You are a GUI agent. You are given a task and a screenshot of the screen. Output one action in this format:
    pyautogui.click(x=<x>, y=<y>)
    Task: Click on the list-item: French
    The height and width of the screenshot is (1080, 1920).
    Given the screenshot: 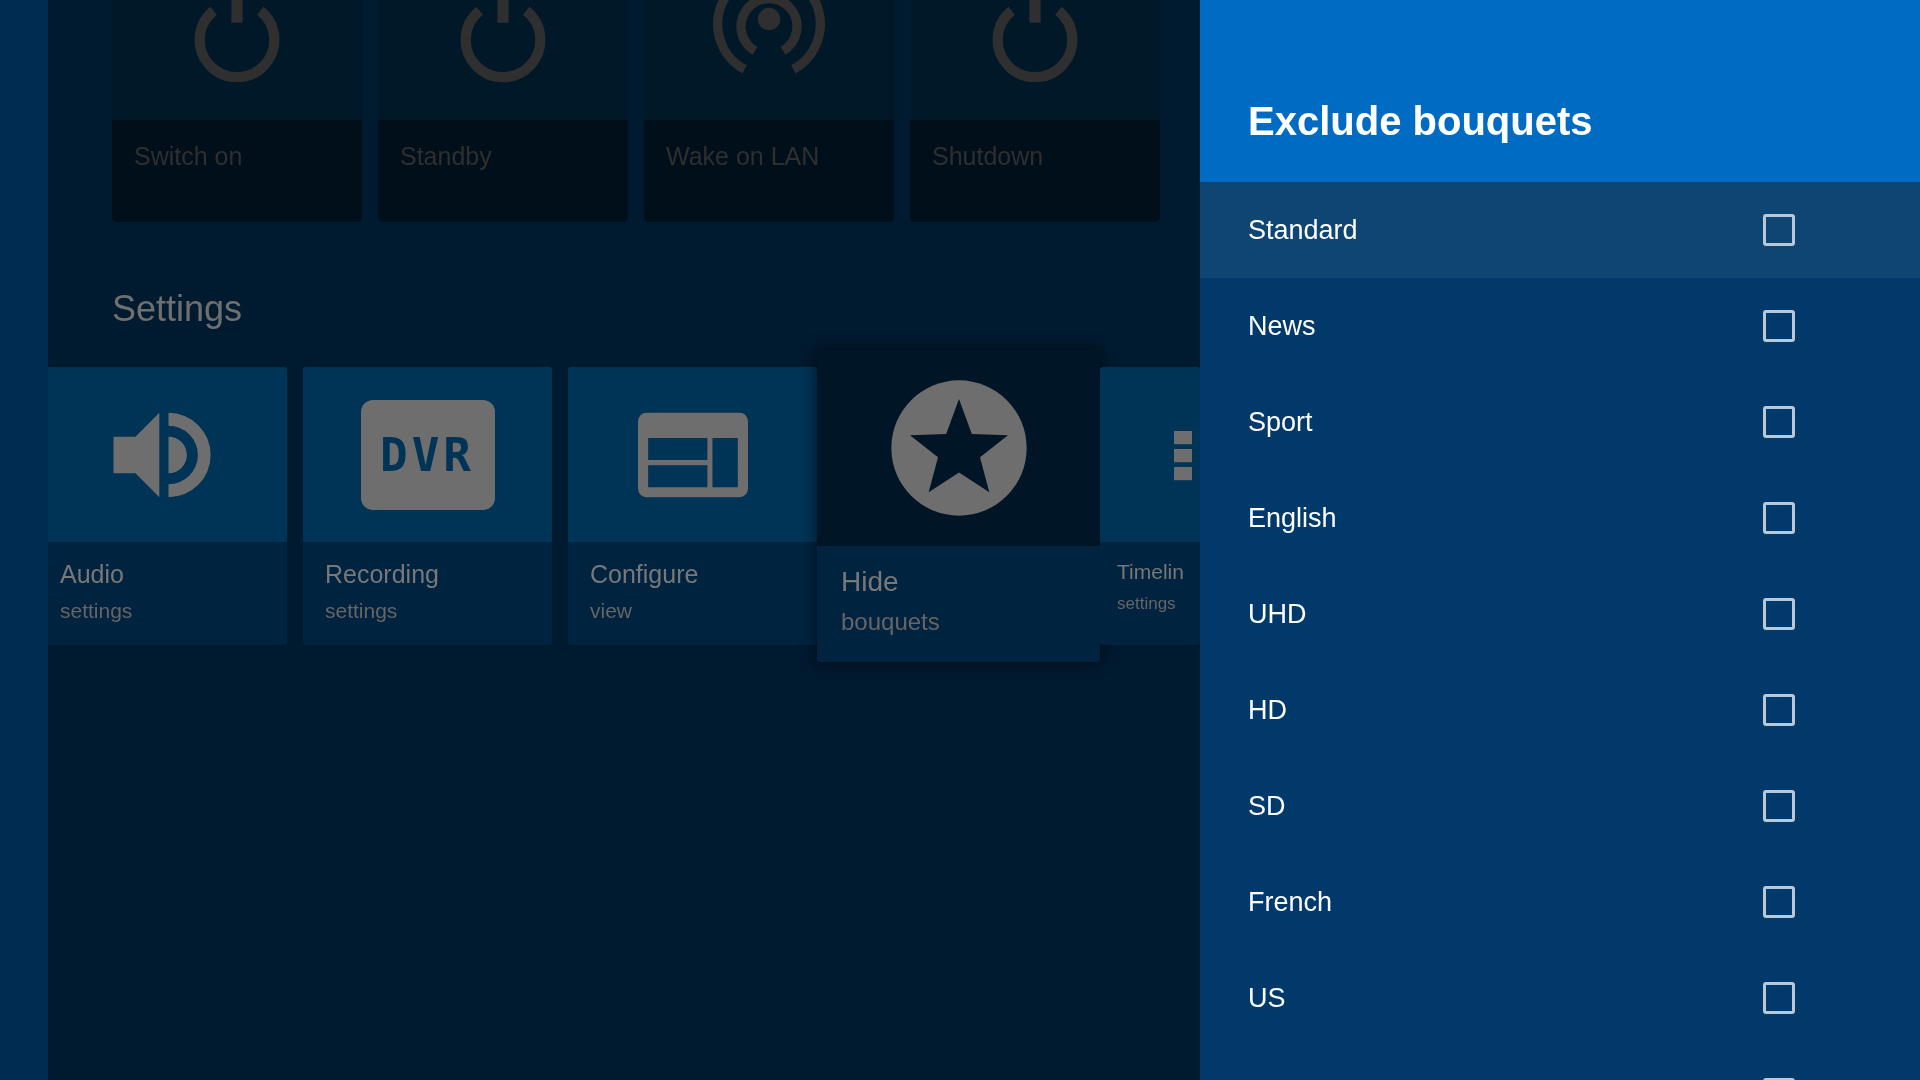 What is the action you would take?
    pyautogui.click(x=1560, y=902)
    